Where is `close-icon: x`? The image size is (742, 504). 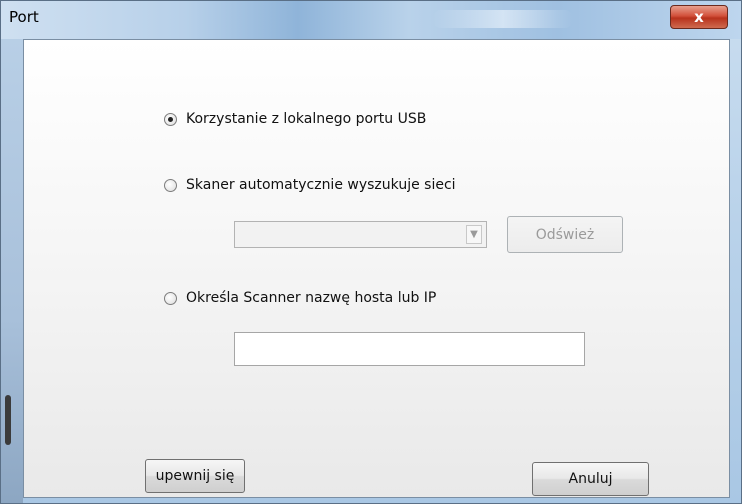 close-icon: x is located at coordinates (699, 17).